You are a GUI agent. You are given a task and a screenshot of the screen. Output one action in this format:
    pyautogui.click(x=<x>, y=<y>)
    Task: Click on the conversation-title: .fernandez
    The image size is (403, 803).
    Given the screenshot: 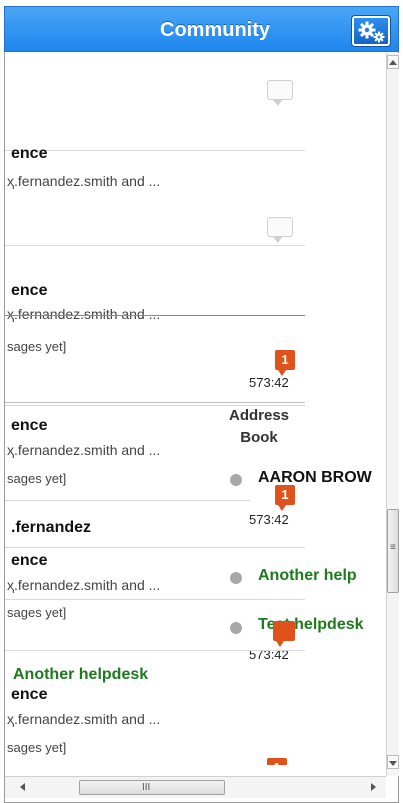 What is the action you would take?
    pyautogui.click(x=51, y=527)
    